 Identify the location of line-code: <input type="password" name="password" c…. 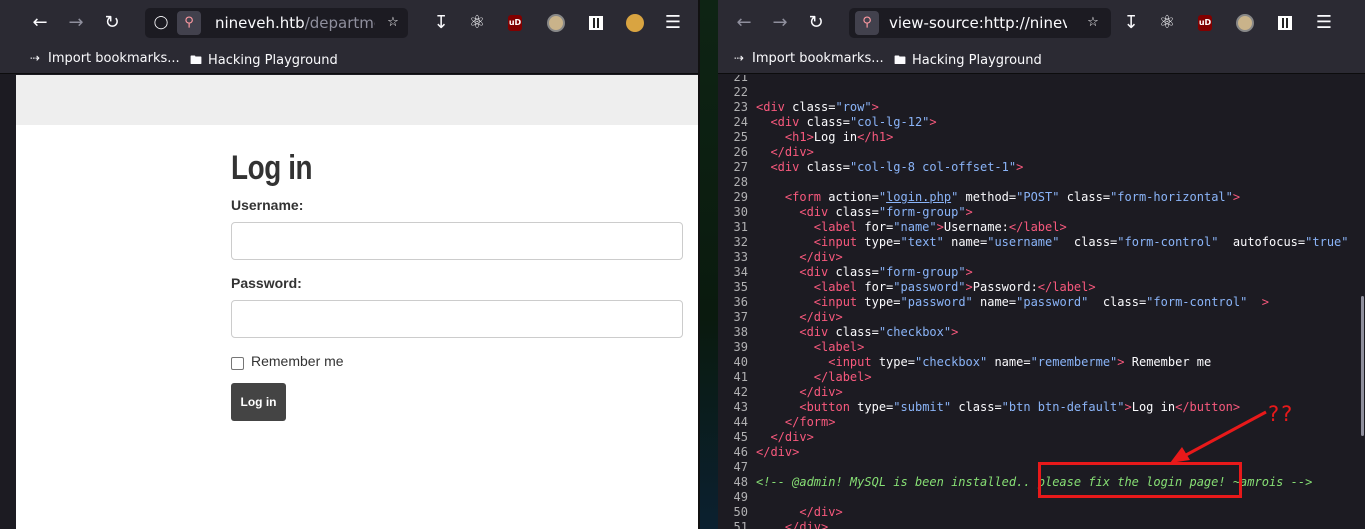
(1041, 302).